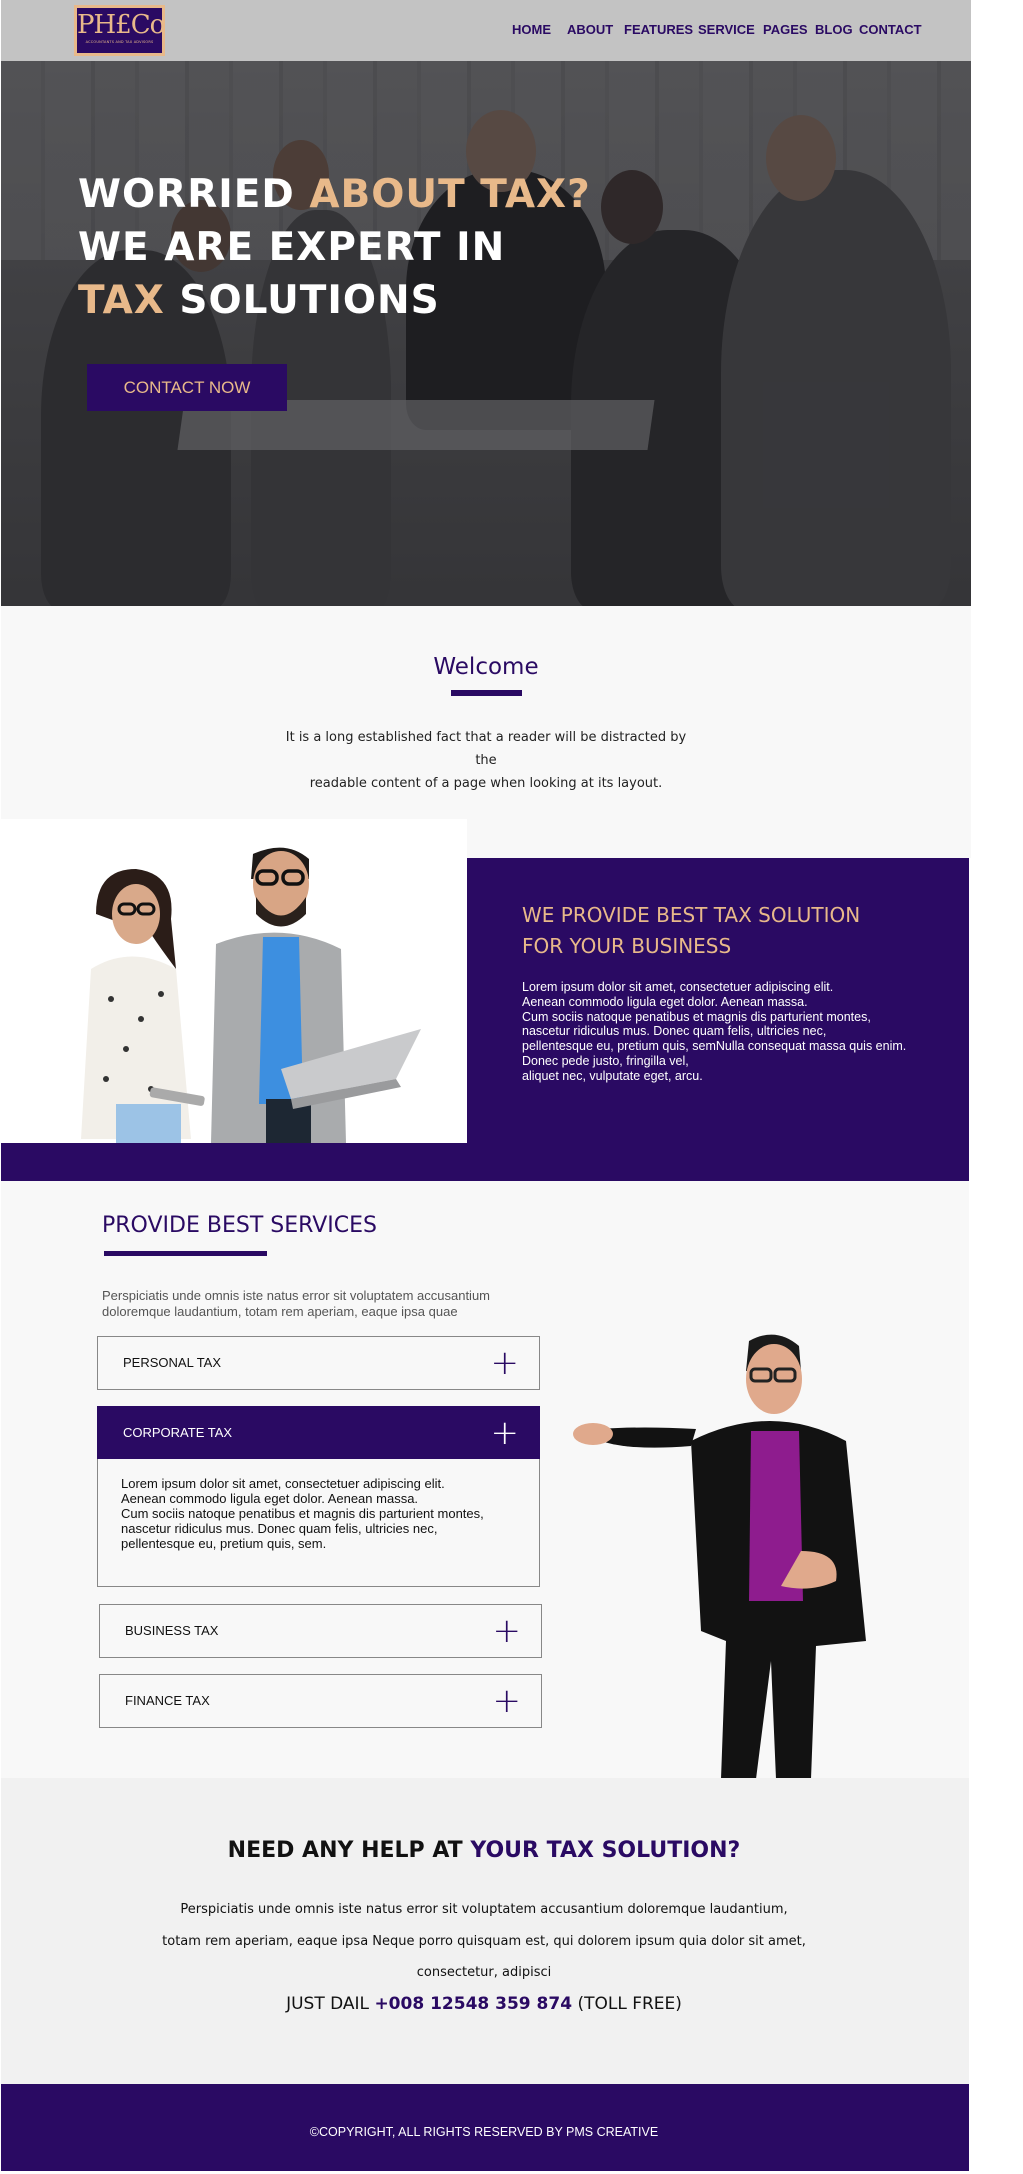  Describe the element at coordinates (292, 247) in the screenshot. I see `hero-headline-line2: WE ARE EXPERT IN` at that location.